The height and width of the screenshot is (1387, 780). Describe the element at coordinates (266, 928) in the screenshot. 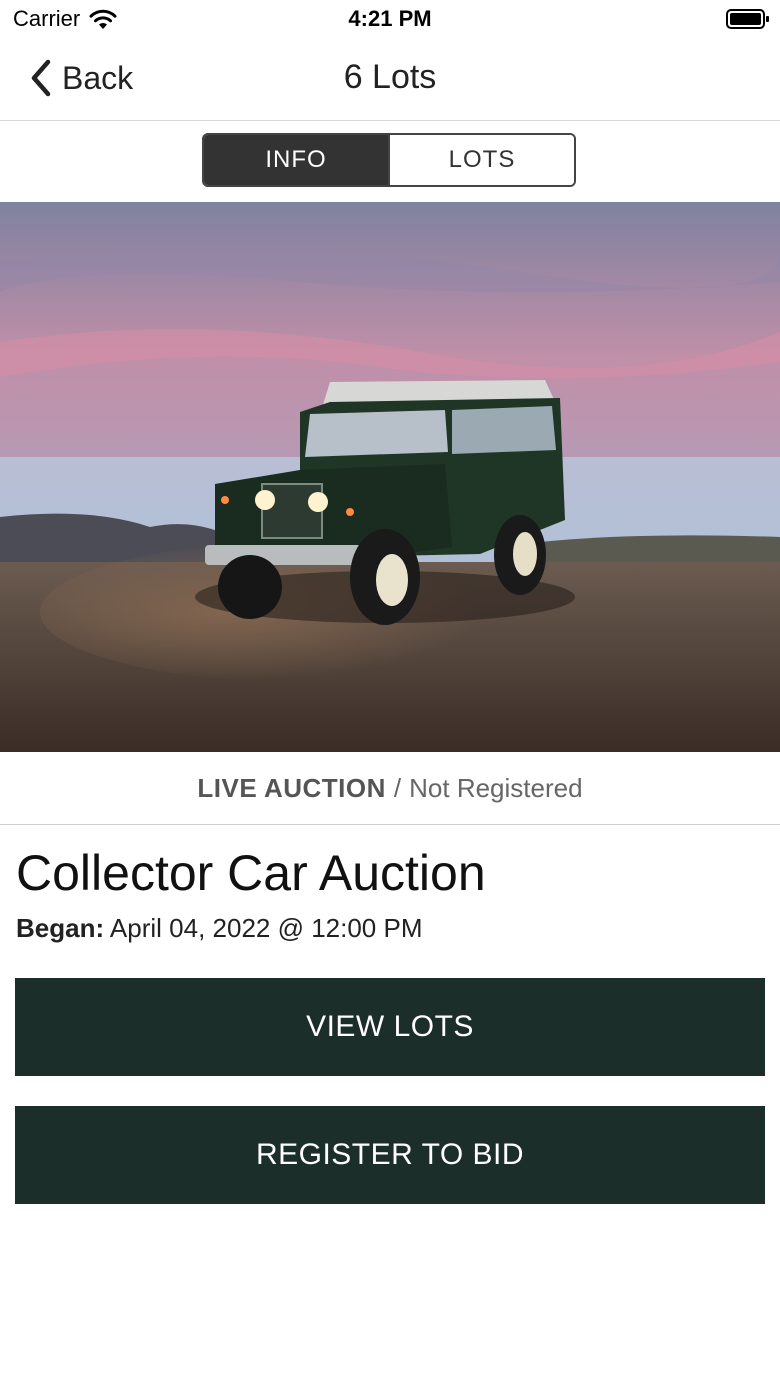

I see `began-value: April 04, 2022 @ 12:00 PM` at that location.